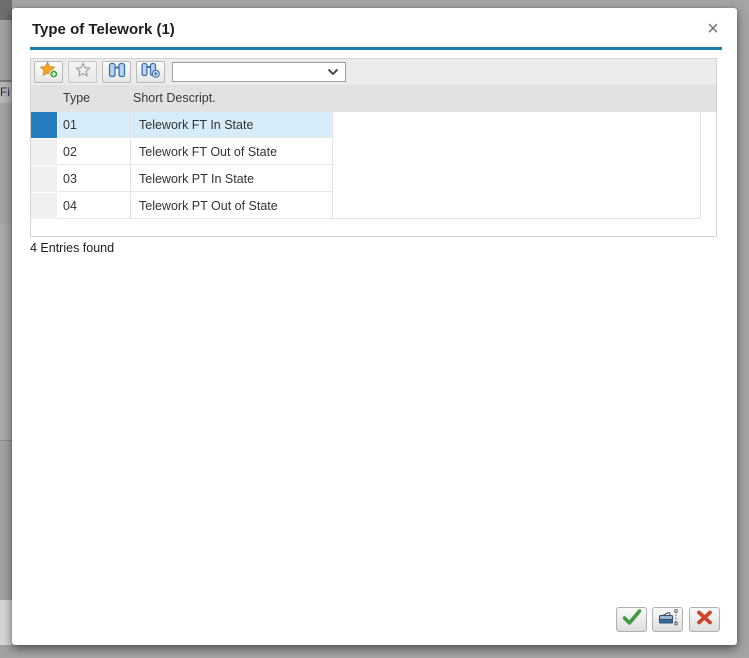 Image resolution: width=749 pixels, height=658 pixels. I want to click on printer-icon, so click(667, 620).